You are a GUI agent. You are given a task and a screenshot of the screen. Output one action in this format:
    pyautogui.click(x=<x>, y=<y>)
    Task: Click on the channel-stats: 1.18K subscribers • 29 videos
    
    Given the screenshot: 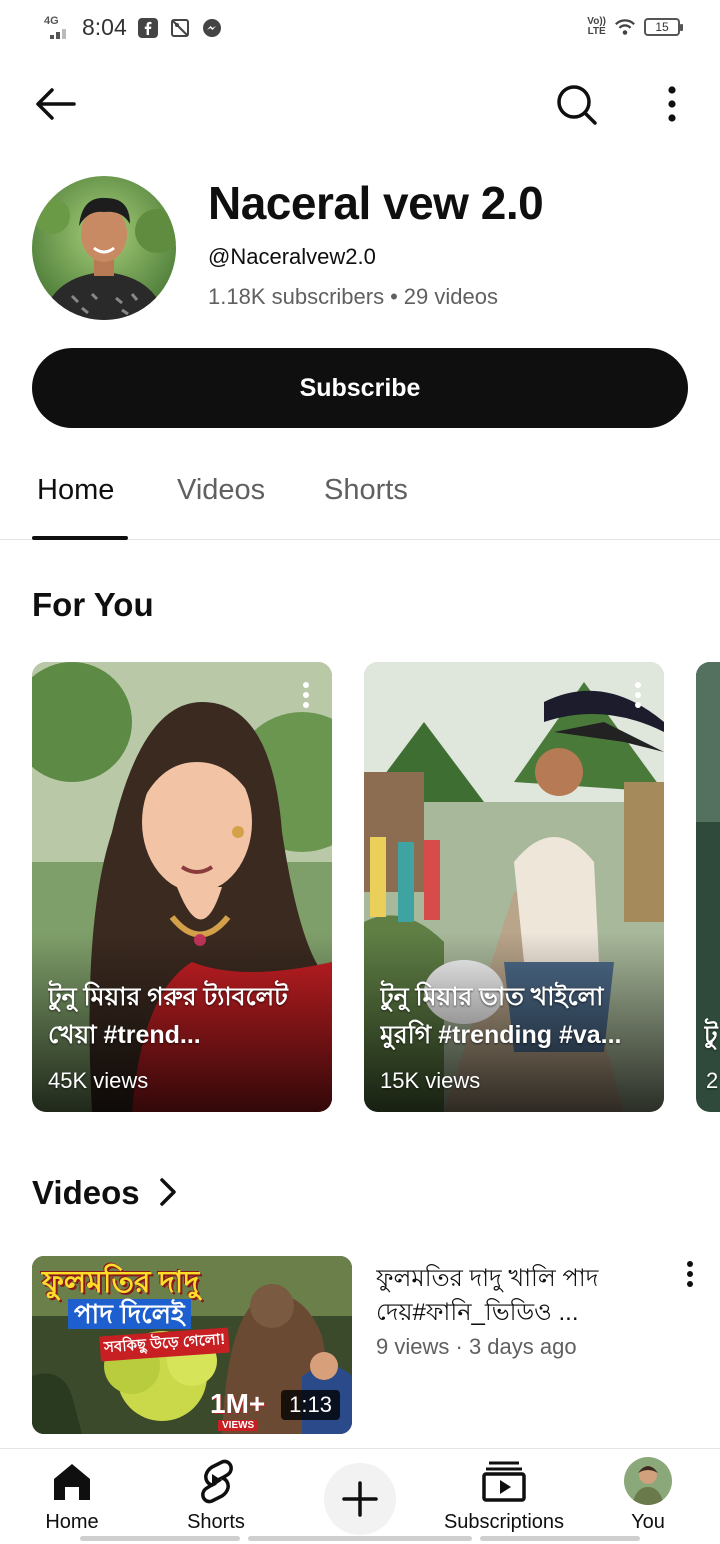 What is the action you would take?
    pyautogui.click(x=353, y=297)
    